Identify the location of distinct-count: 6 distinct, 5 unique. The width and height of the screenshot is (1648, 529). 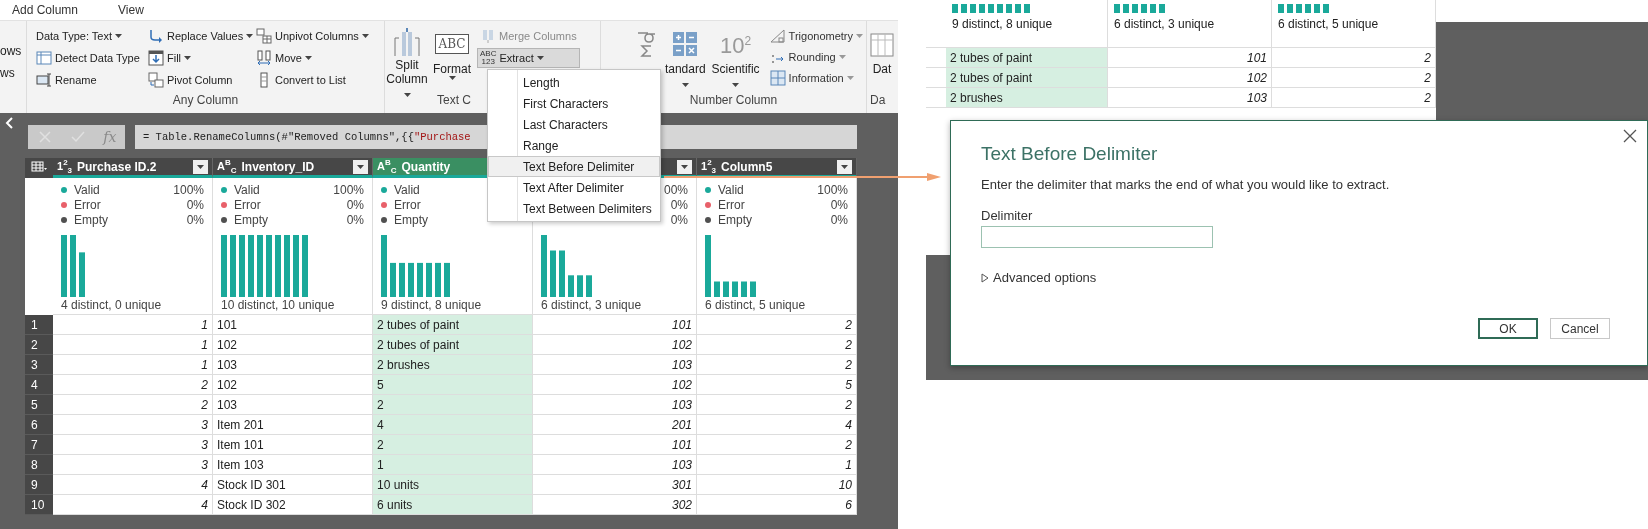
(1329, 24).